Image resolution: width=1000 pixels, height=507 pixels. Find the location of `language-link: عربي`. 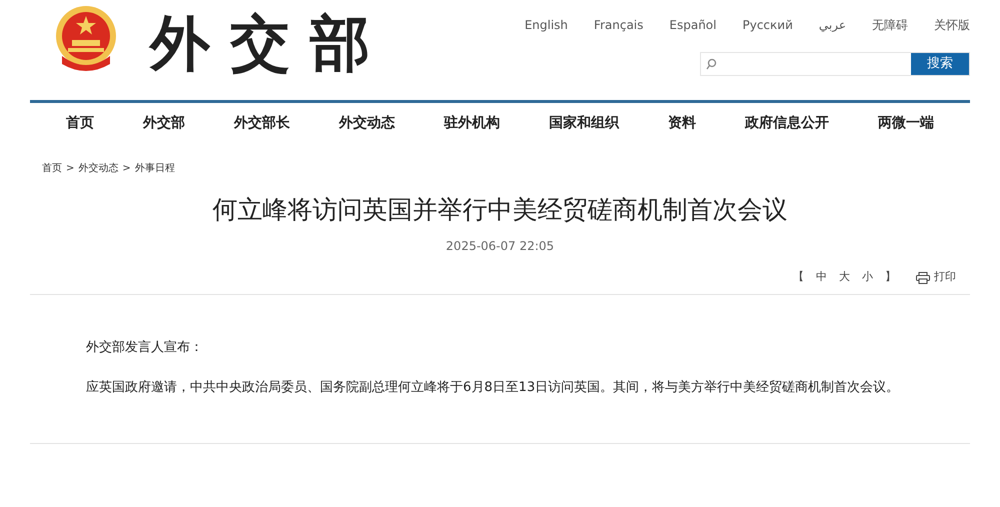

language-link: عربي is located at coordinates (832, 25).